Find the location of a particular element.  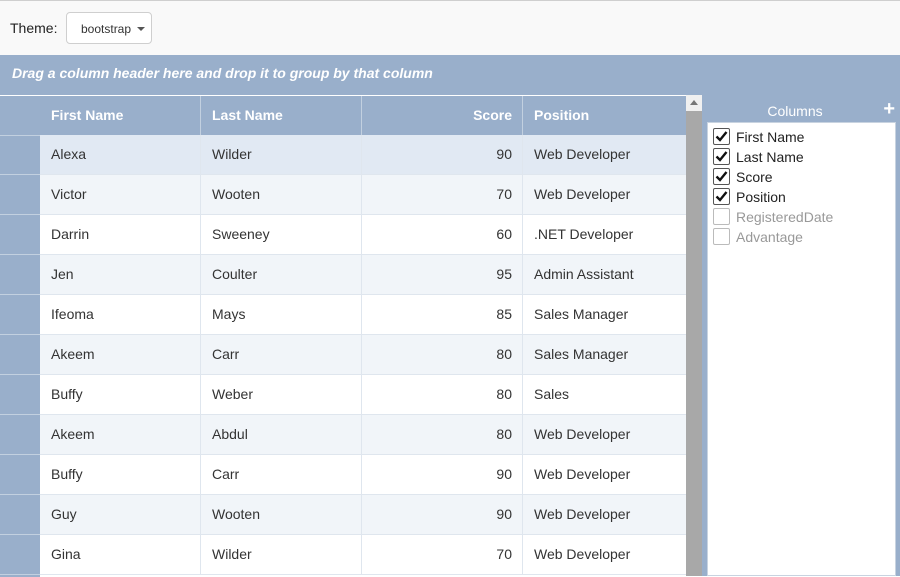

table-cell: 95 is located at coordinates (442, 274).